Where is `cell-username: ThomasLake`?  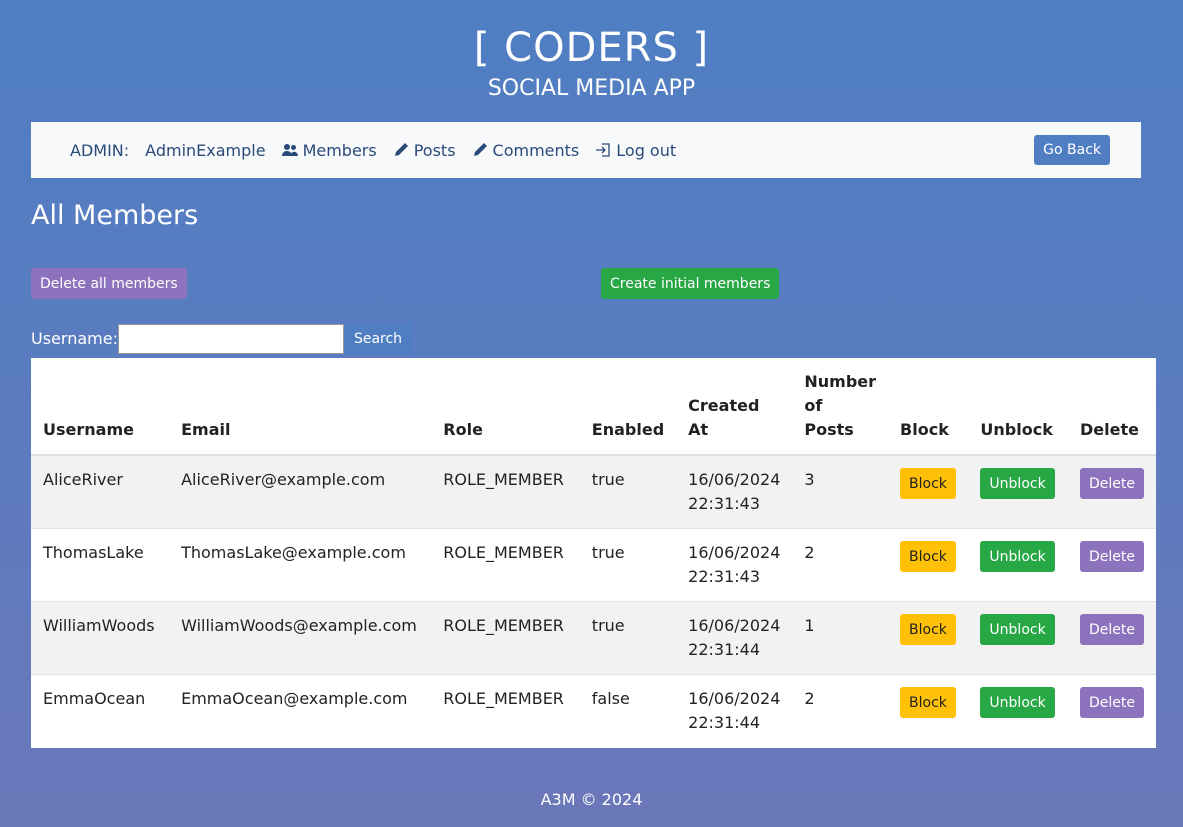 cell-username: ThomasLake is located at coordinates (100, 565).